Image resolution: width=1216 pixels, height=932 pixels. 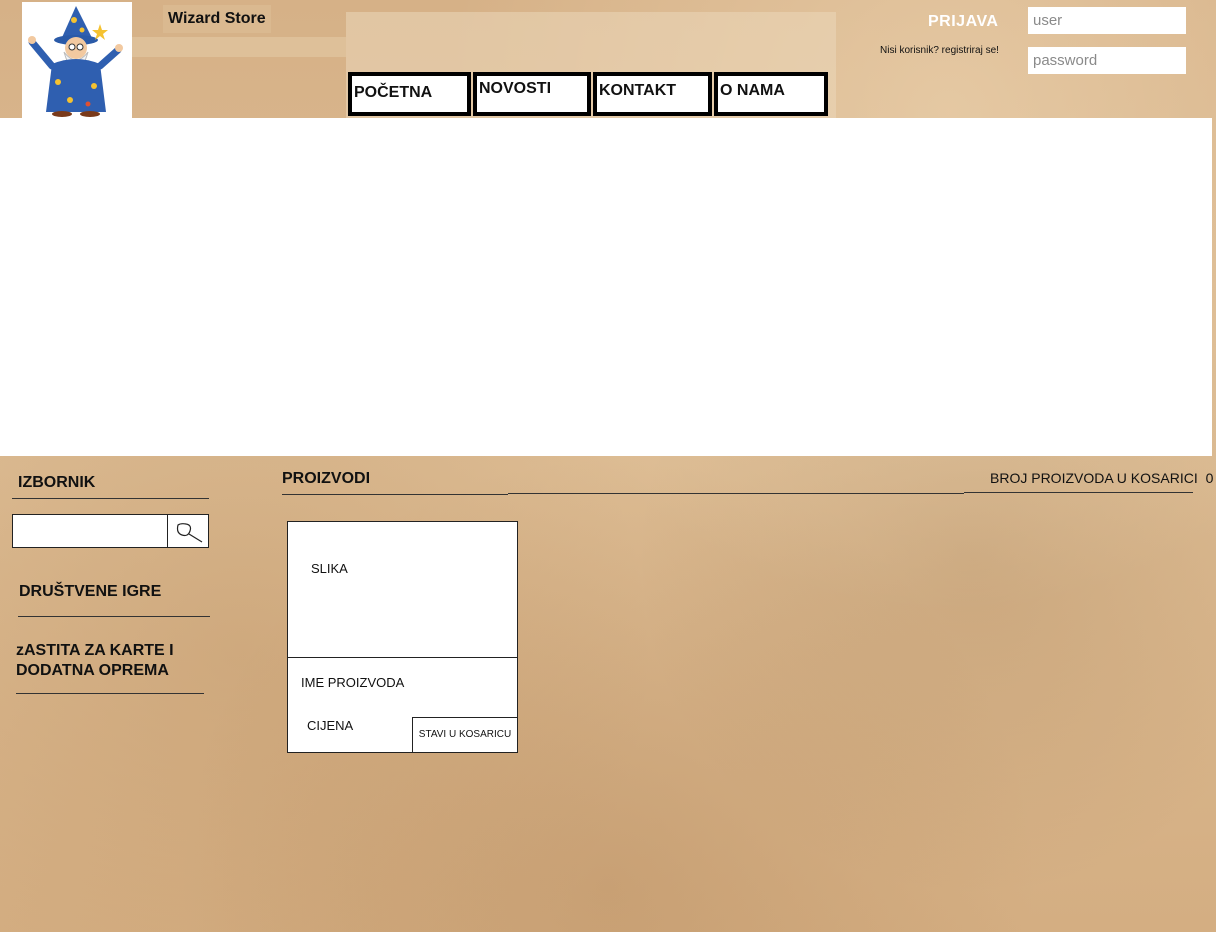 What do you see at coordinates (114, 592) in the screenshot?
I see `sidebar-item-drustvene-igre: DRUŠTVENE IGRE` at bounding box center [114, 592].